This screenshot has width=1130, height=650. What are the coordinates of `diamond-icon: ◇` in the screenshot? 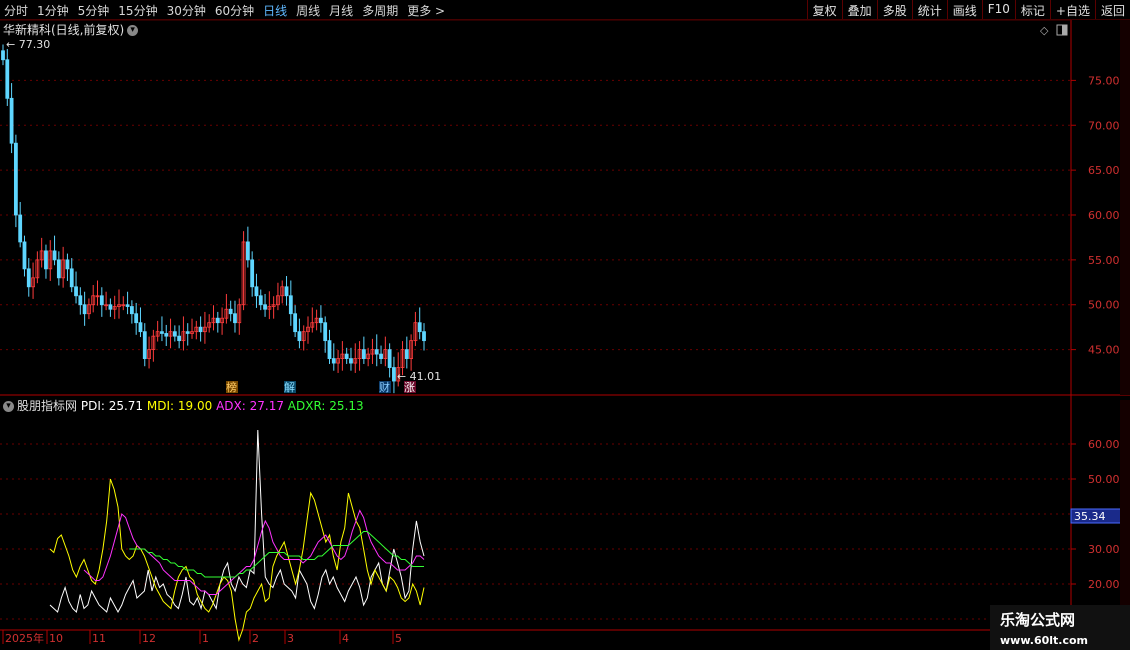 It's located at (1044, 30).